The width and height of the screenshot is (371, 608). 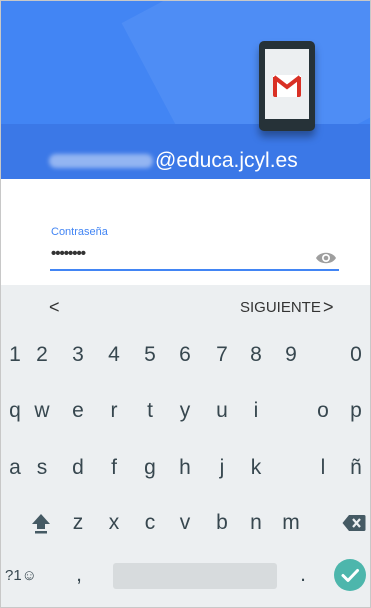 What do you see at coordinates (42, 468) in the screenshot?
I see `key: s` at bounding box center [42, 468].